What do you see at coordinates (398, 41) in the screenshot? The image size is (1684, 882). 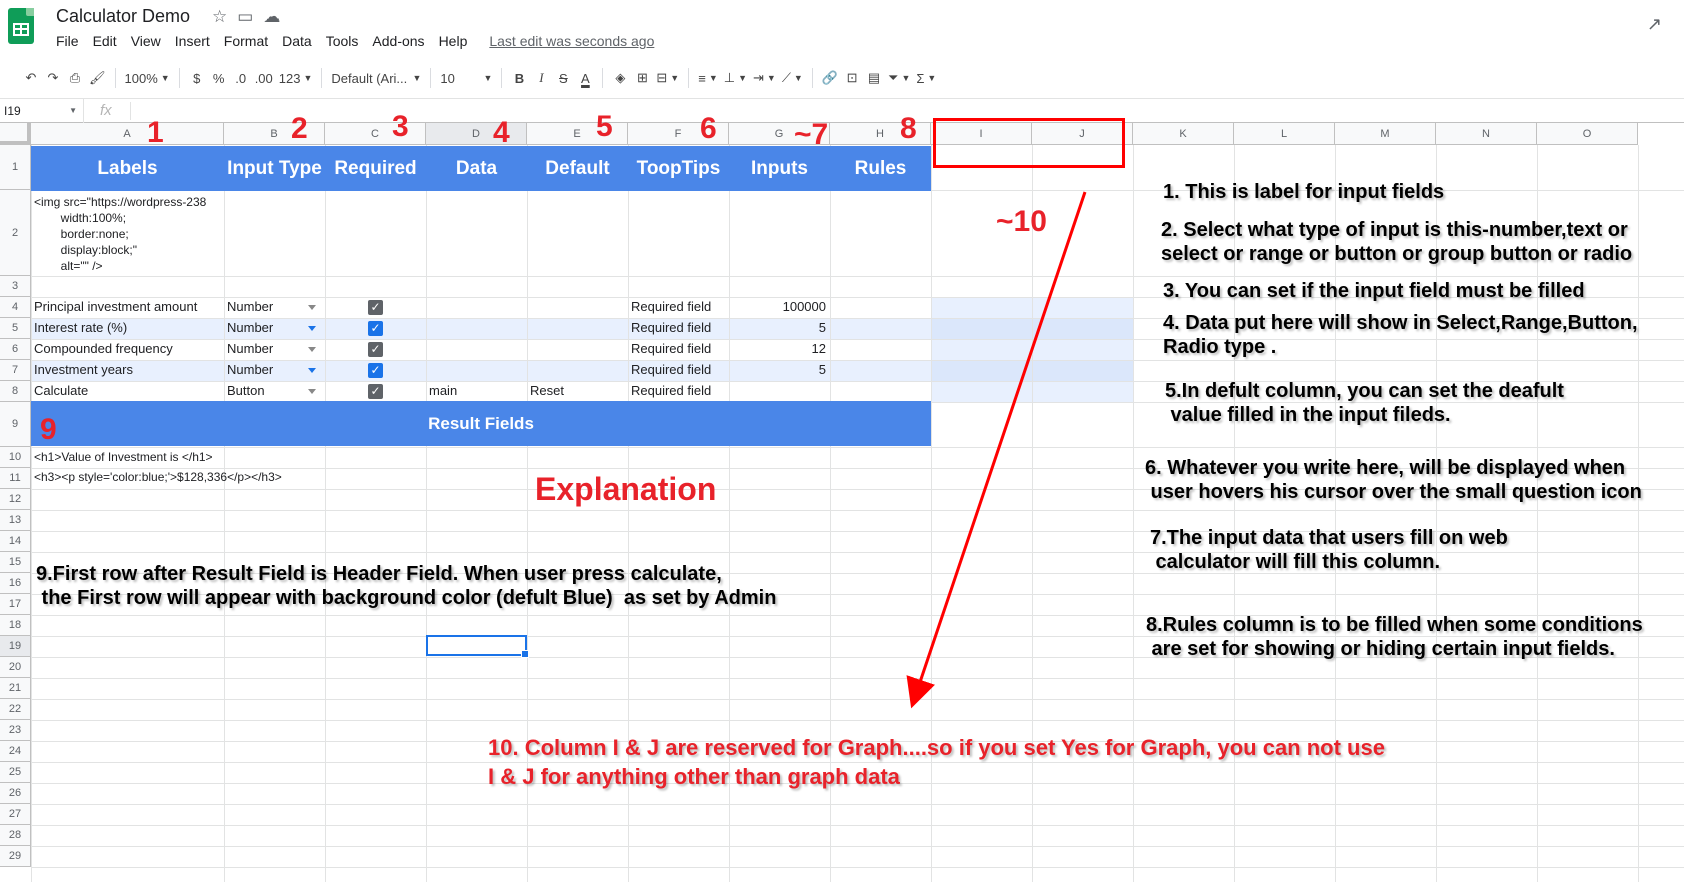 I see `menu-addons: Add-ons` at bounding box center [398, 41].